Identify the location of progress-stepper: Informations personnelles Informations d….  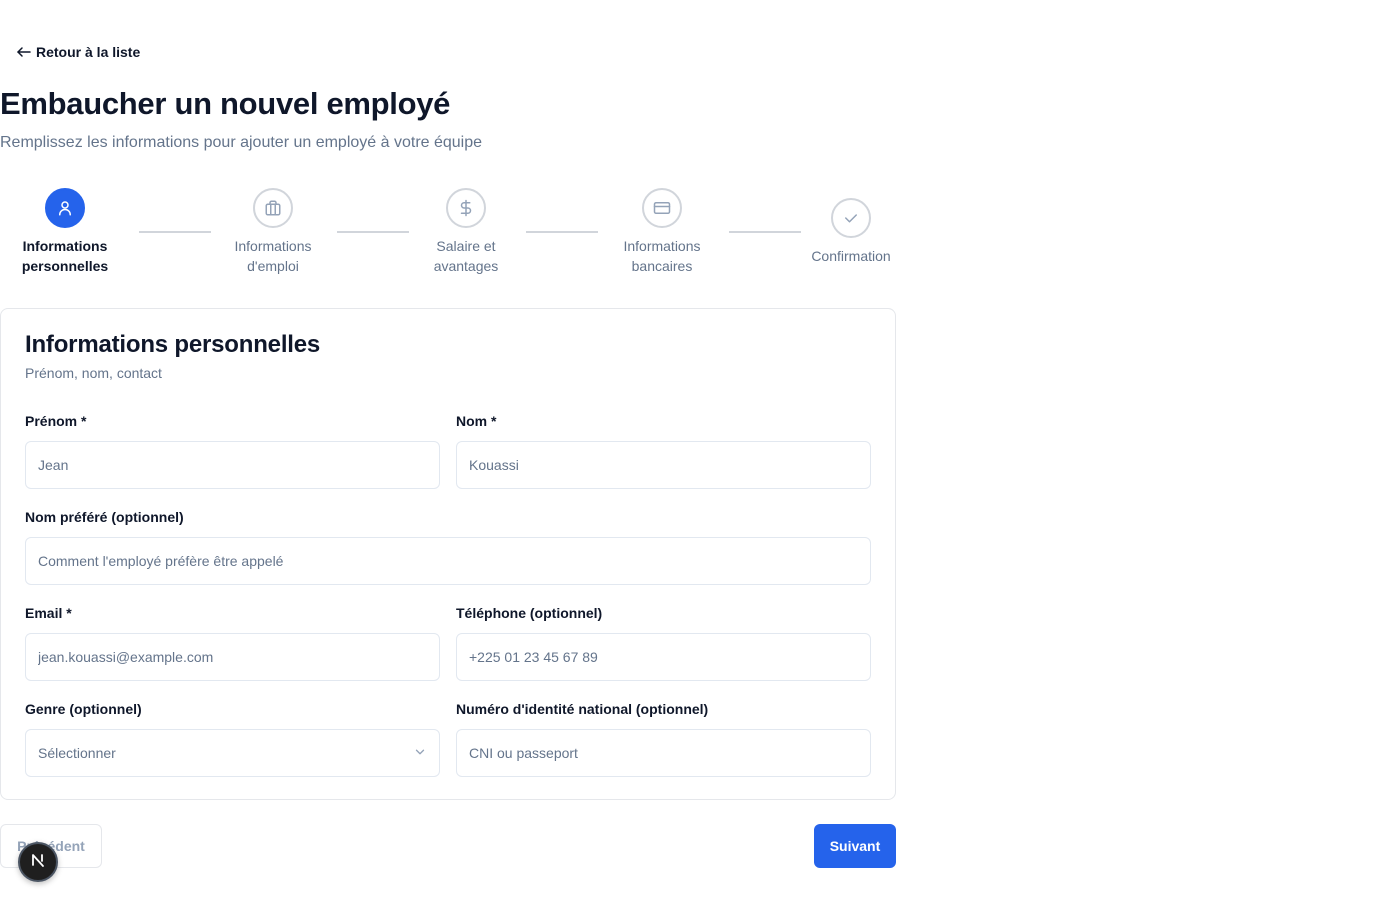
(448, 233).